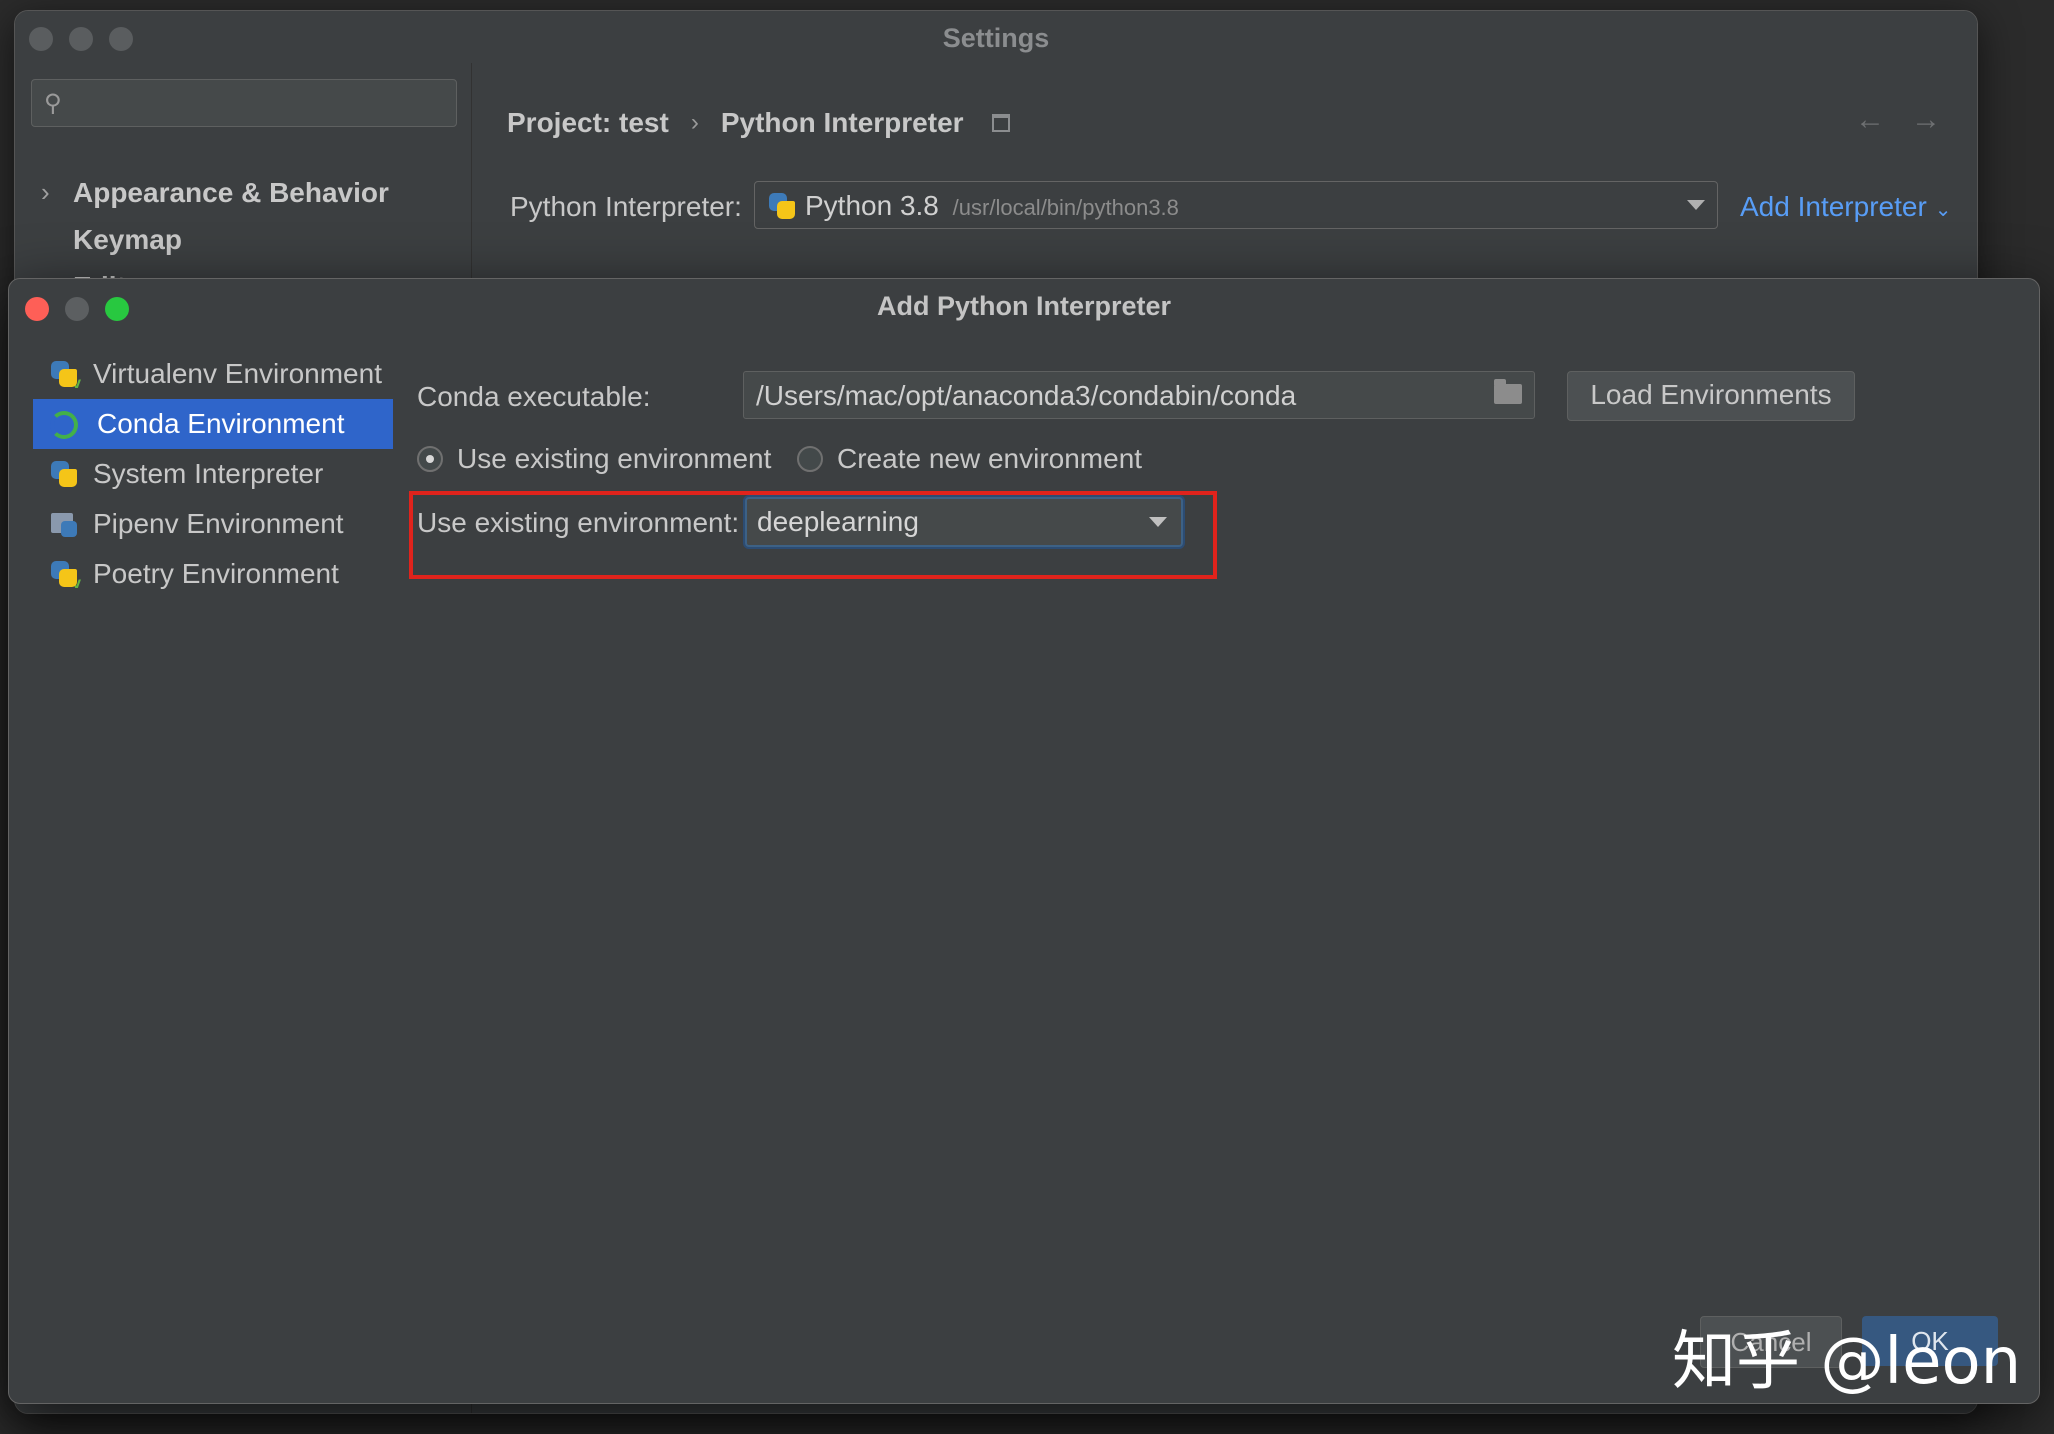 The width and height of the screenshot is (2054, 1434). Describe the element at coordinates (65, 575) in the screenshot. I see `poetry-icon: v` at that location.